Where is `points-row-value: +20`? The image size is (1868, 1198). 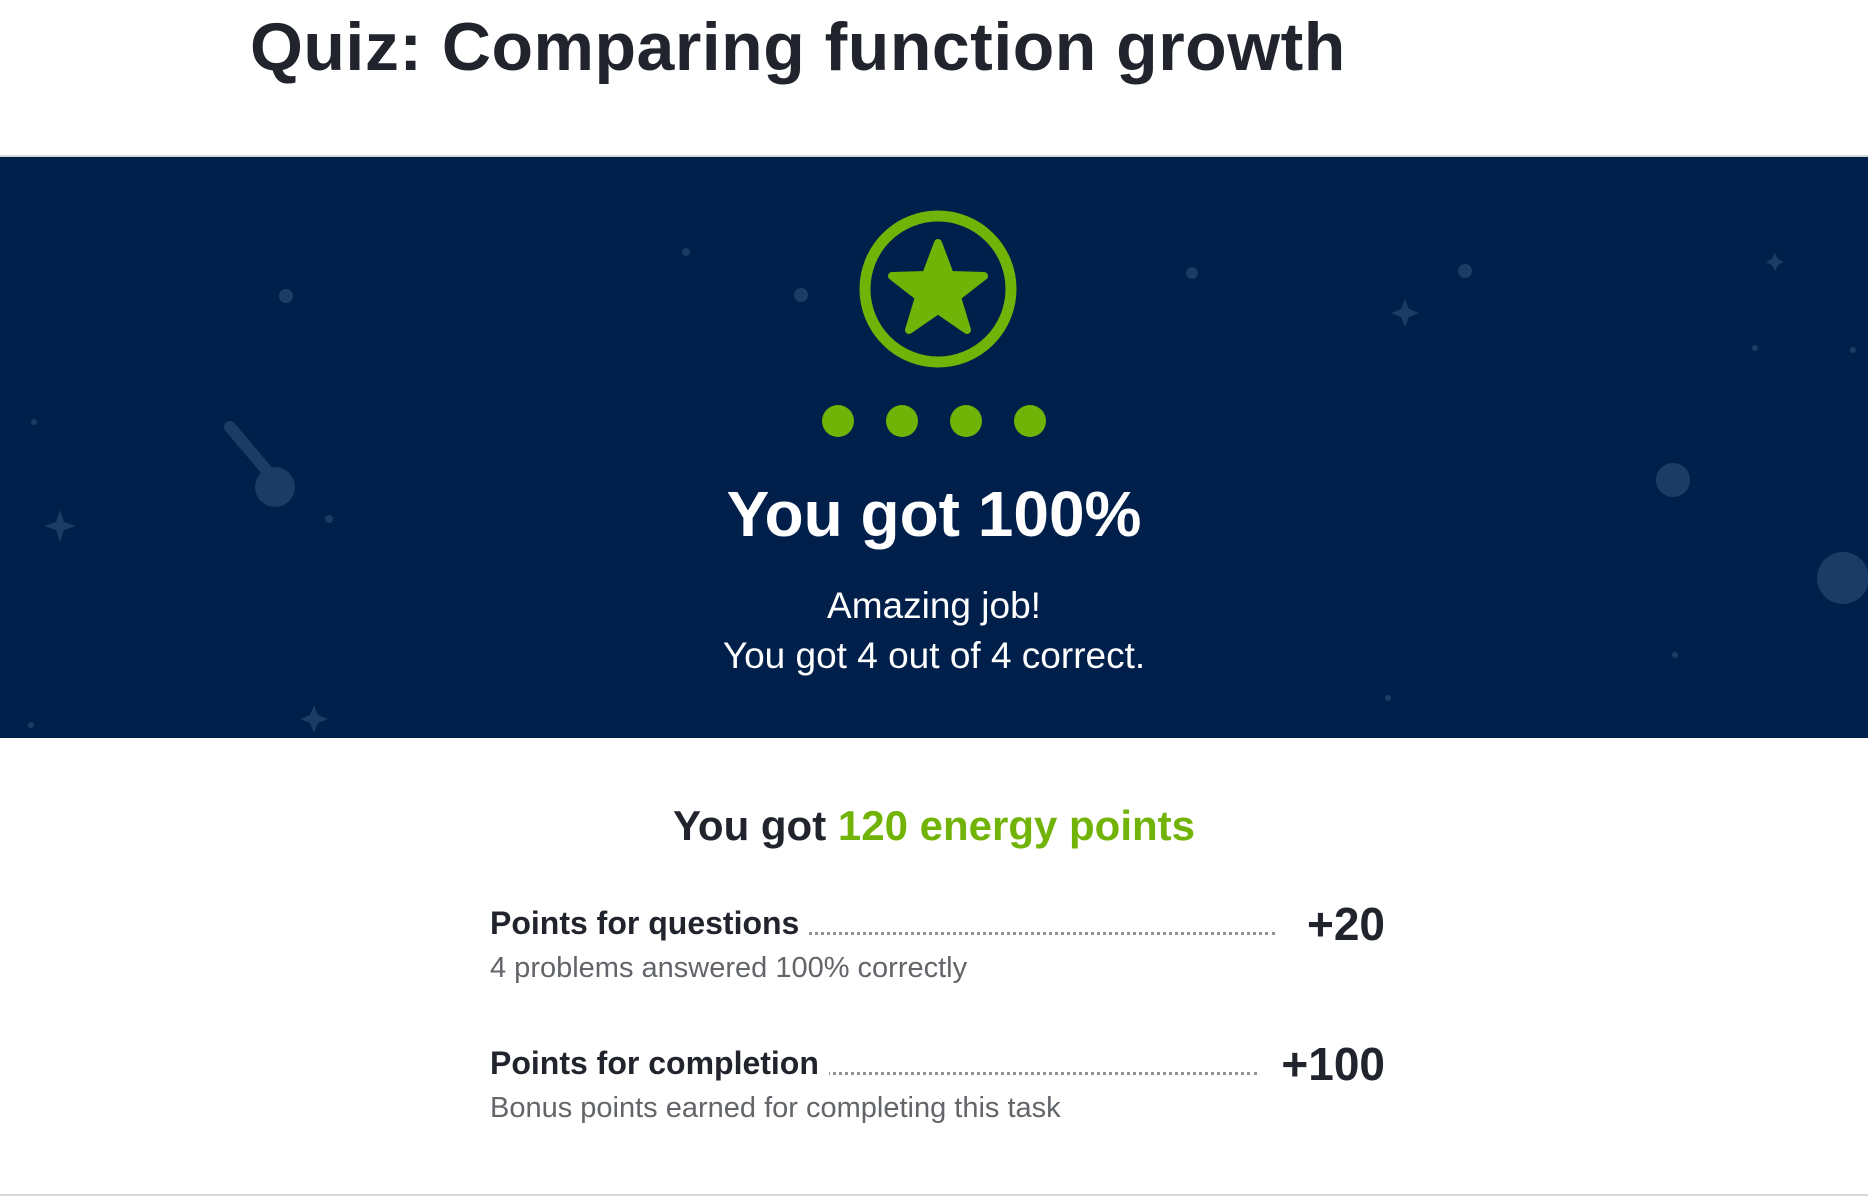
points-row-value: +20 is located at coordinates (1340, 924).